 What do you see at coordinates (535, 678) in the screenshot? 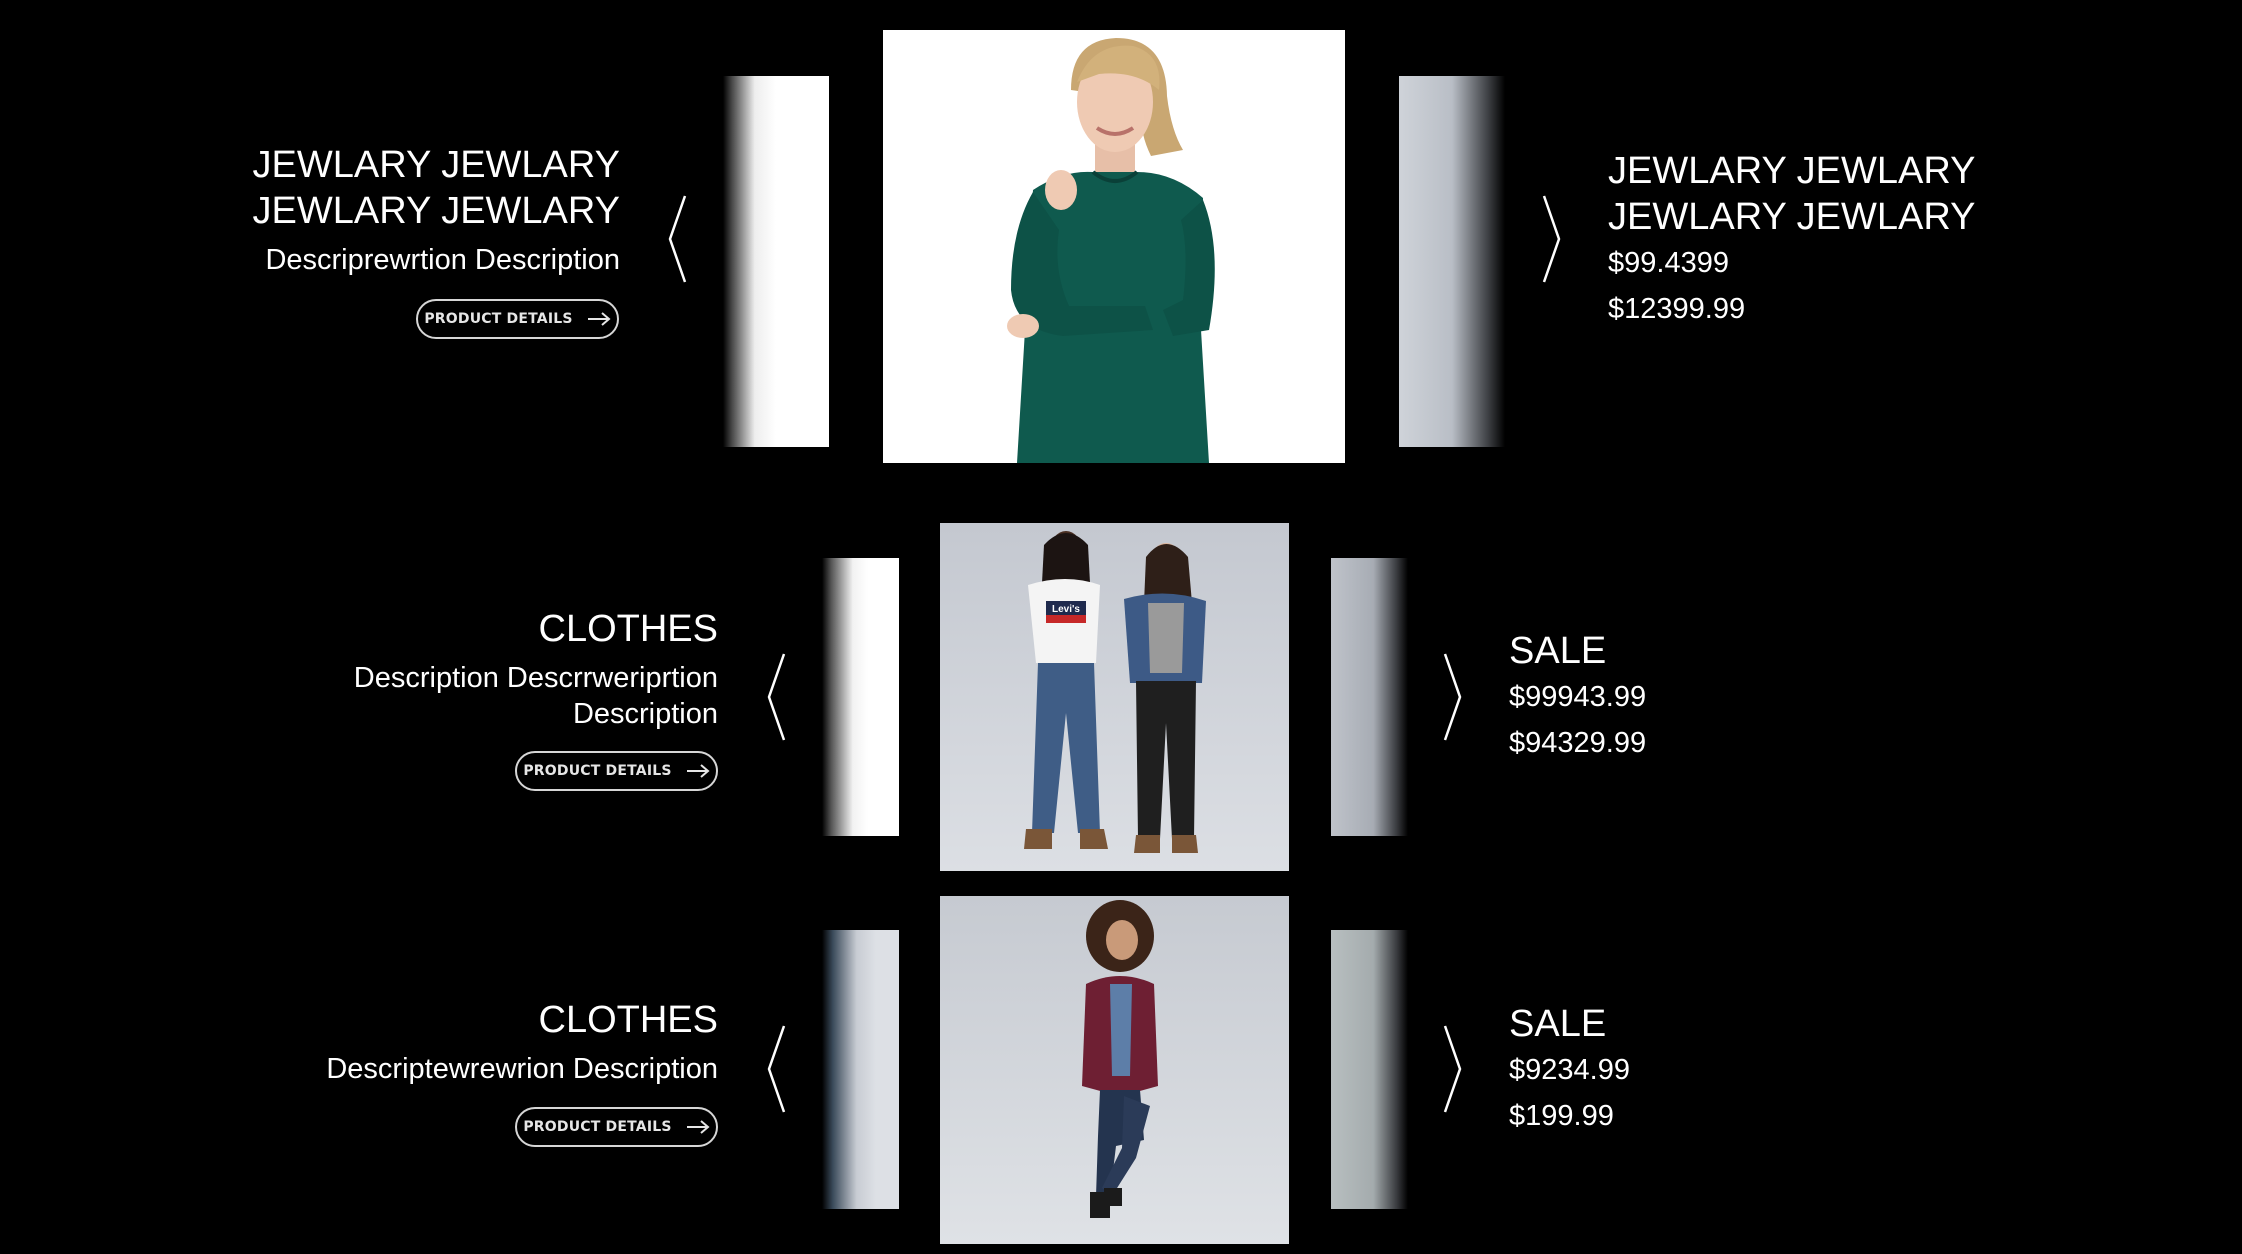
I see `product-description-line: Description Descrrweriprtion` at bounding box center [535, 678].